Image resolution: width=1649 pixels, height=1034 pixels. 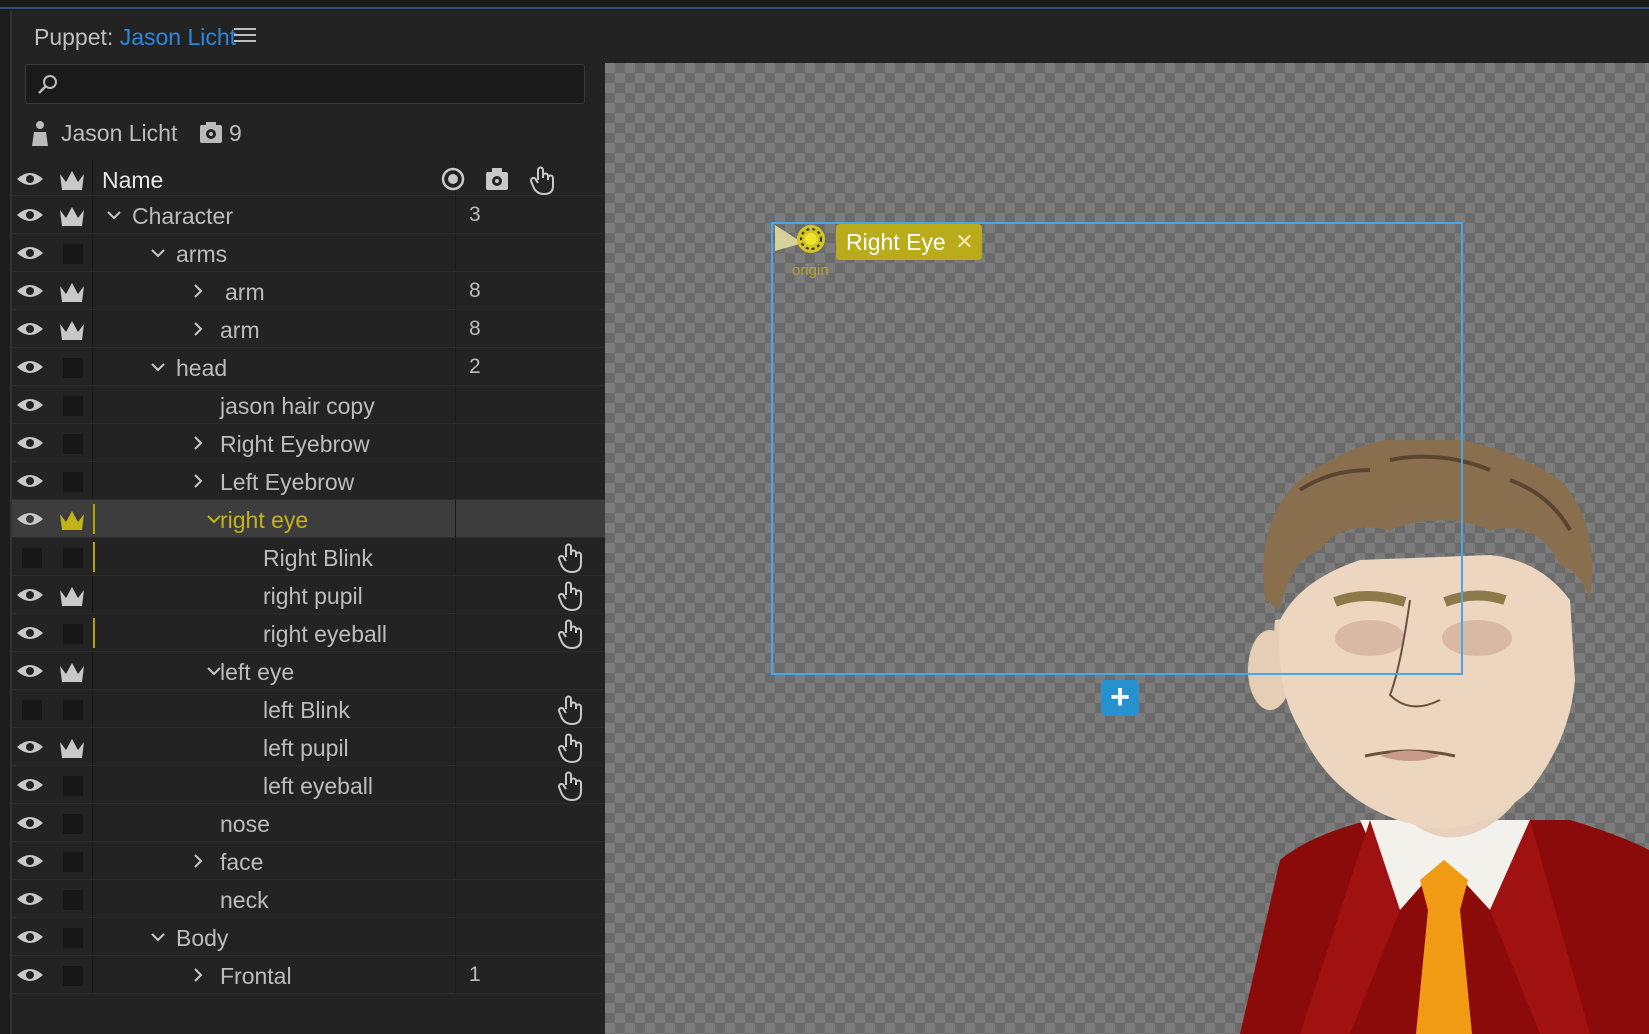 I want to click on layer-row: Character 3, so click(x=308, y=215).